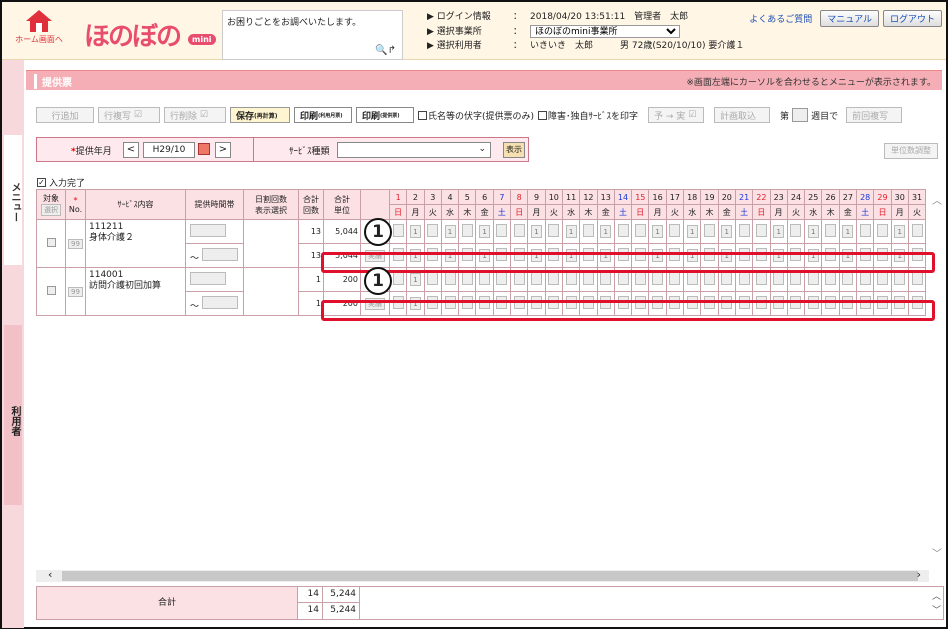 The image size is (948, 629). What do you see at coordinates (131, 150) in the screenshot?
I see `prev-month-button: <` at bounding box center [131, 150].